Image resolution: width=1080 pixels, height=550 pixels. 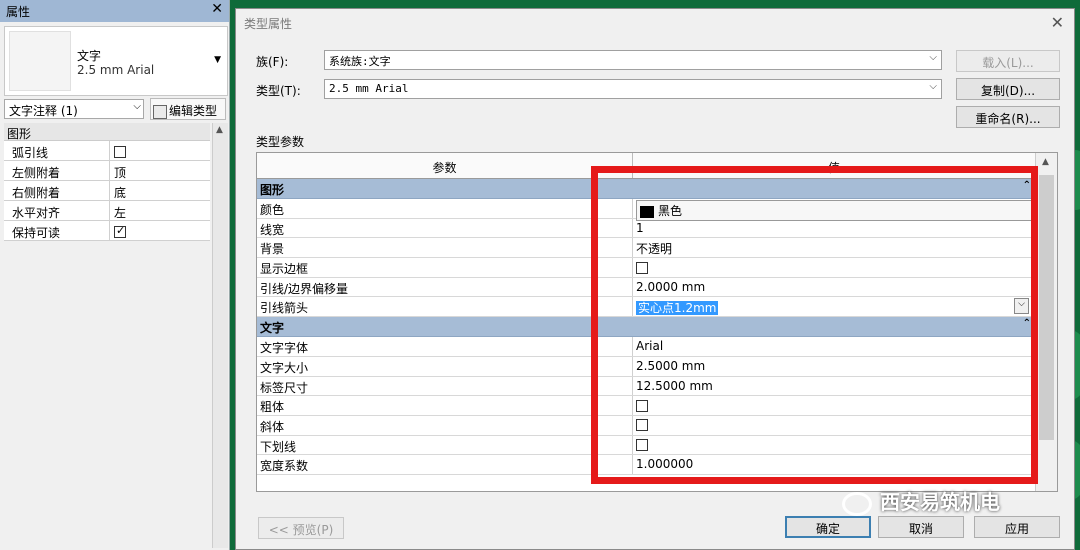 What do you see at coordinates (193, 111) in the screenshot?
I see `edit-type-label: 编辑类型` at bounding box center [193, 111].